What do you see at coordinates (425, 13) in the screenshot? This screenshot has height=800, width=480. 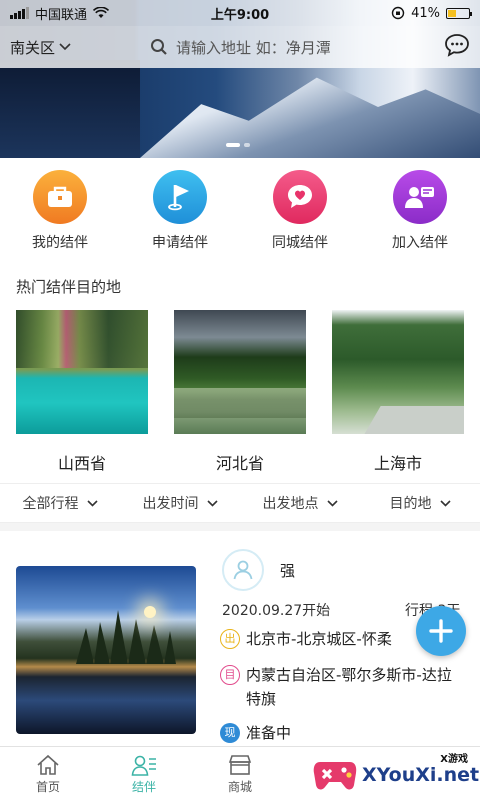 I see `battery-percent: 41%` at bounding box center [425, 13].